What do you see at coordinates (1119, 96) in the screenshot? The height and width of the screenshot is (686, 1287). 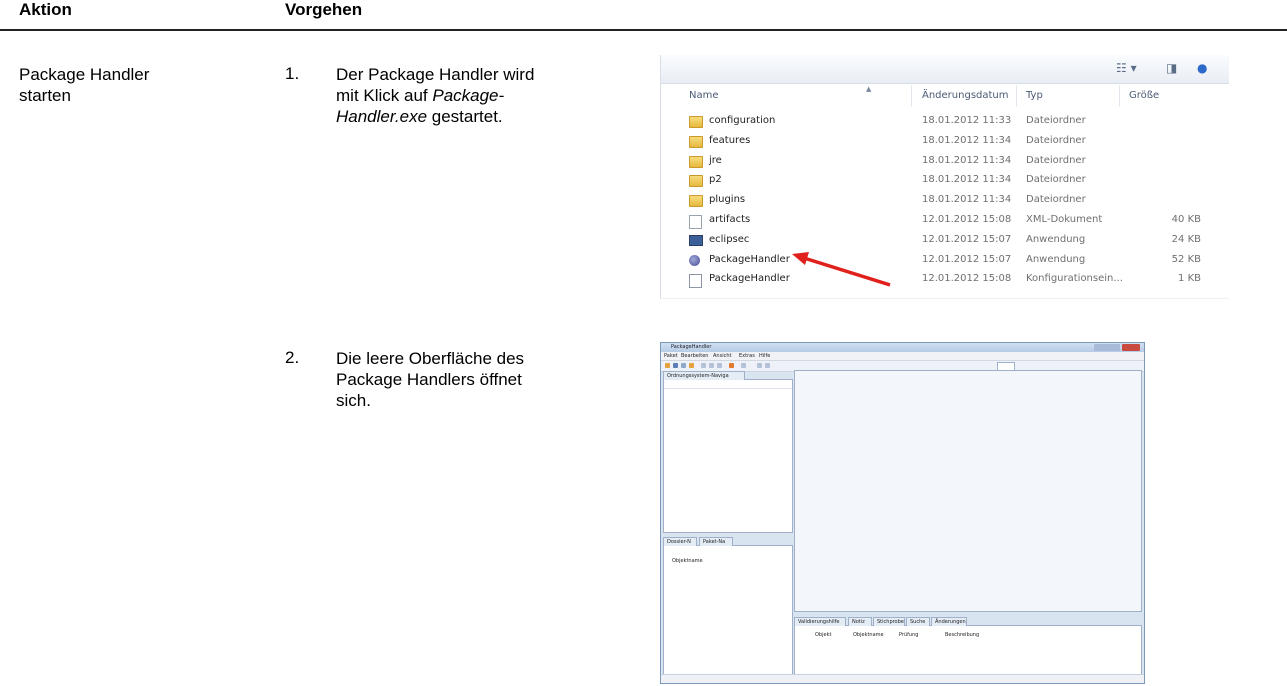 I see `column-separator` at bounding box center [1119, 96].